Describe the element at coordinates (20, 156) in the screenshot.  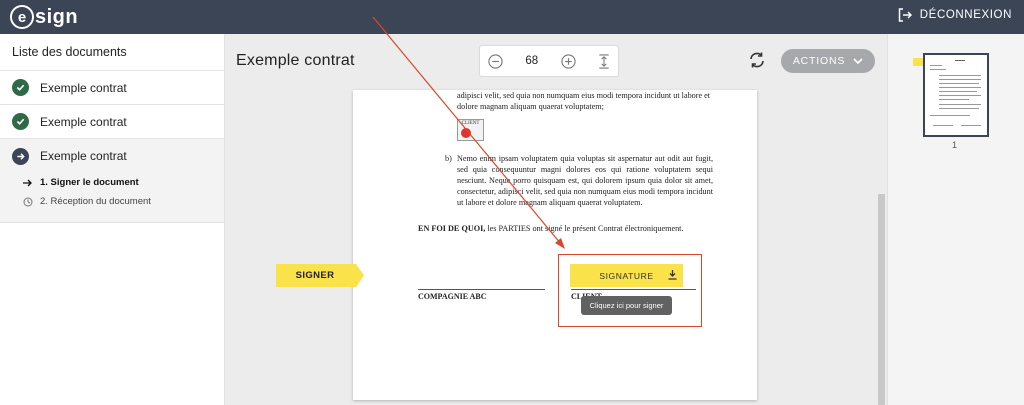
I see `arrow-right-circle-icon` at that location.